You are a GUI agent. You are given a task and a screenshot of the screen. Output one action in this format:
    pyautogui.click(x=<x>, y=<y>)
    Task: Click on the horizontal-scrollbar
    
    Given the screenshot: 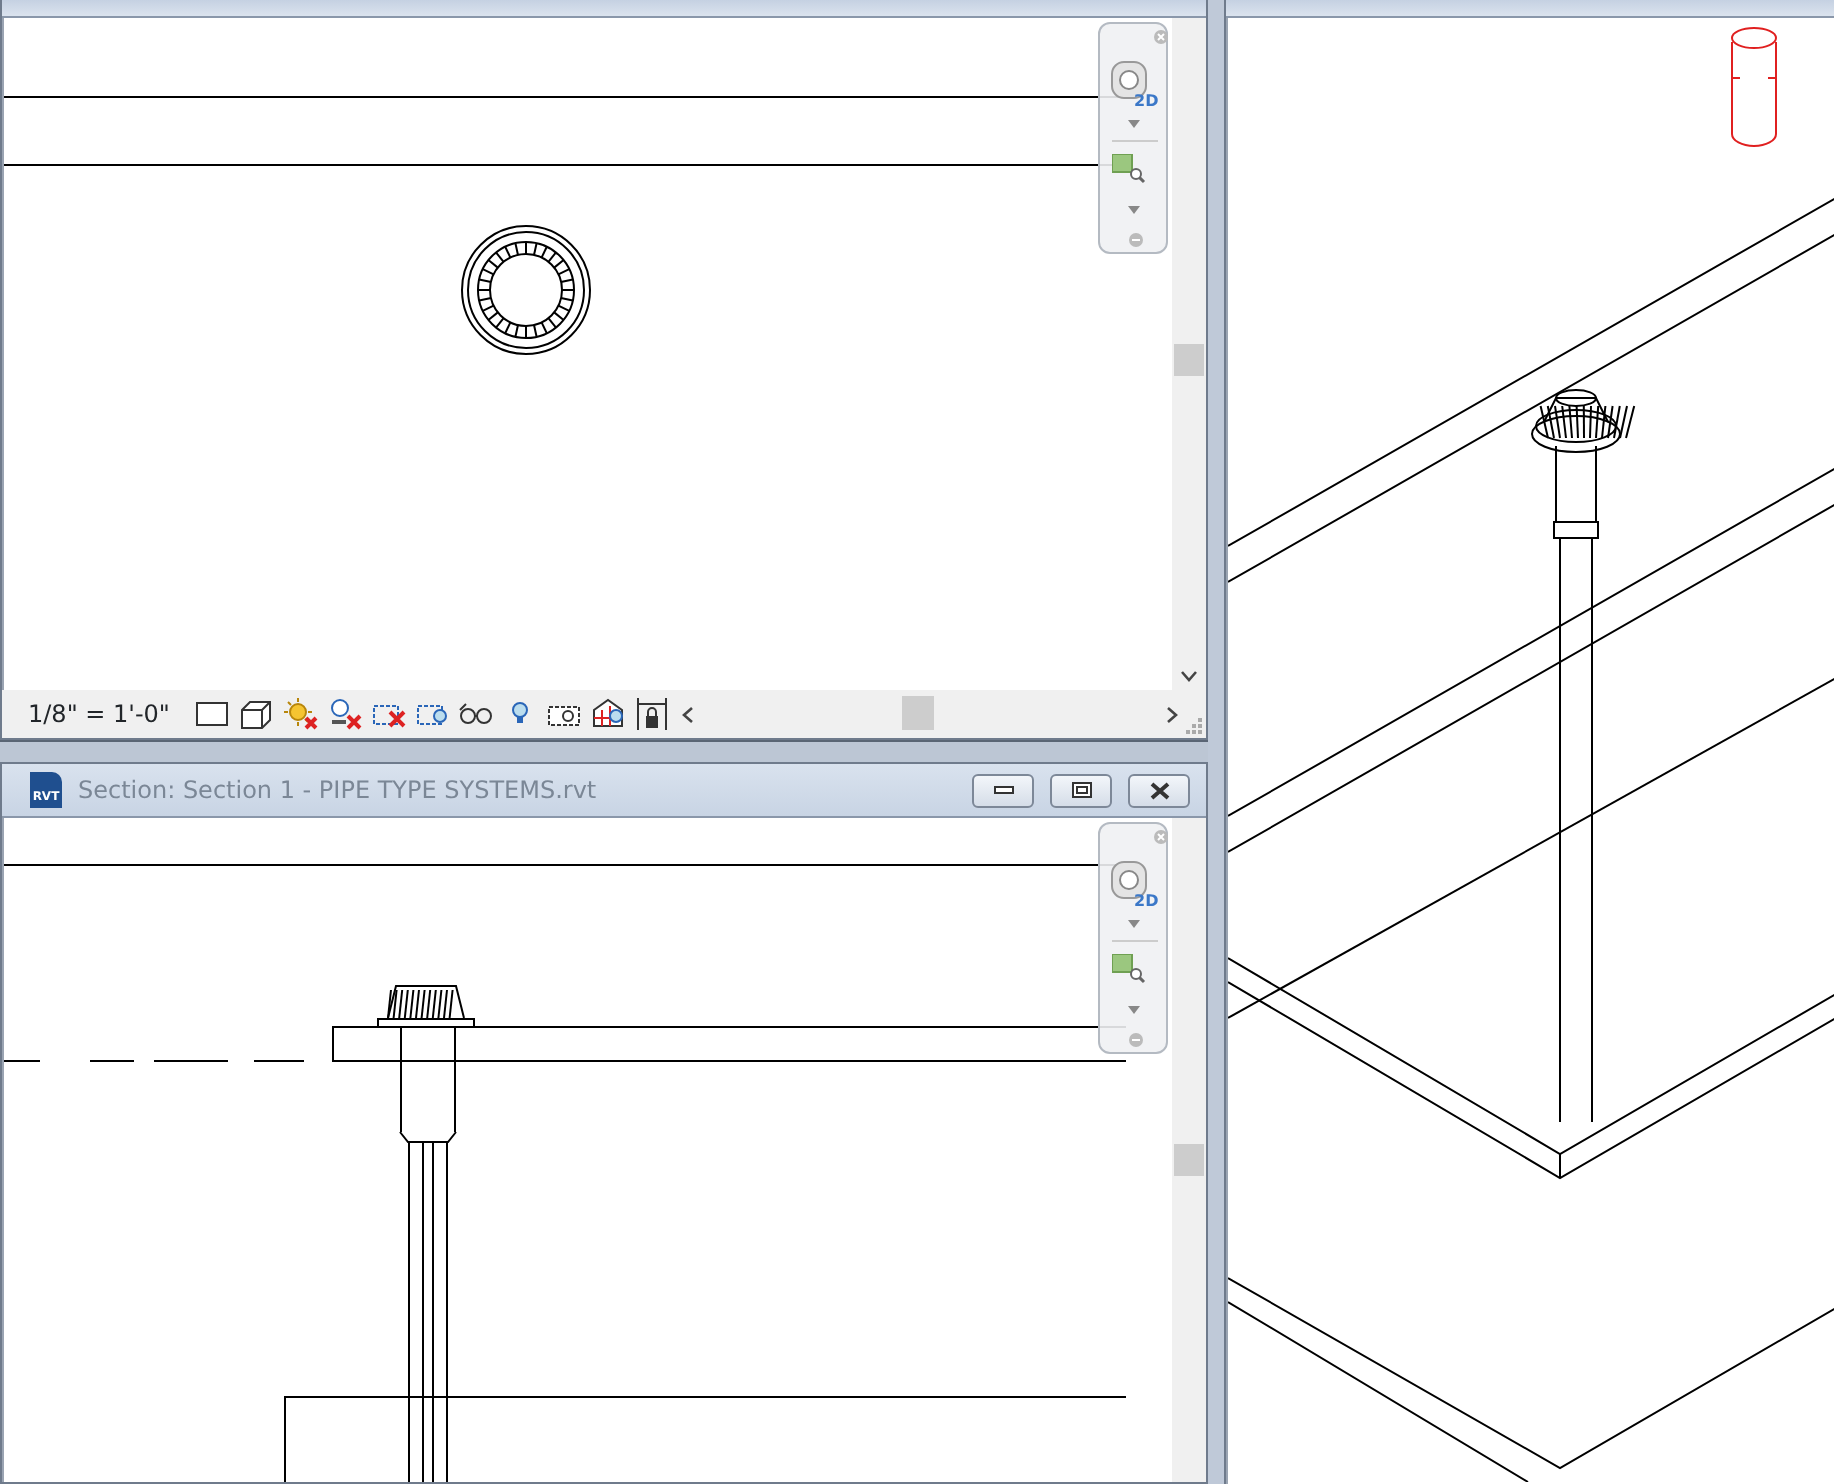 What is the action you would take?
    pyautogui.click(x=941, y=714)
    